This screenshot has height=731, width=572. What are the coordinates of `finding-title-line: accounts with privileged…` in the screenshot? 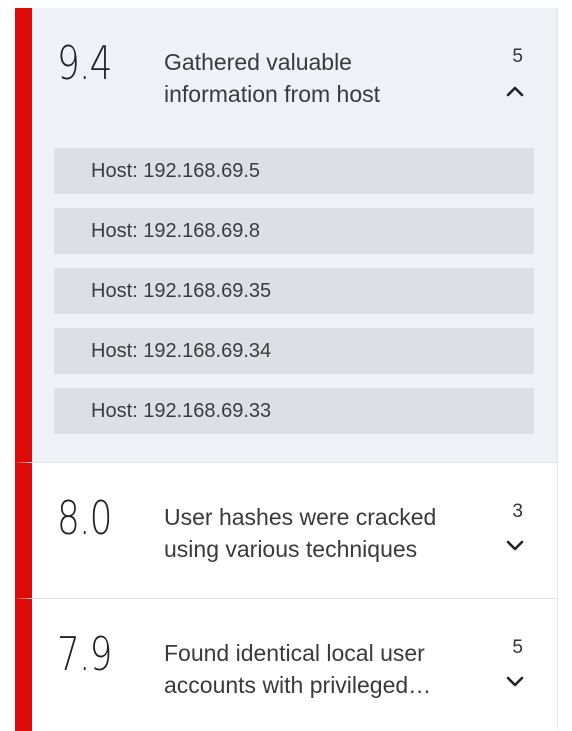 It's located at (298, 685).